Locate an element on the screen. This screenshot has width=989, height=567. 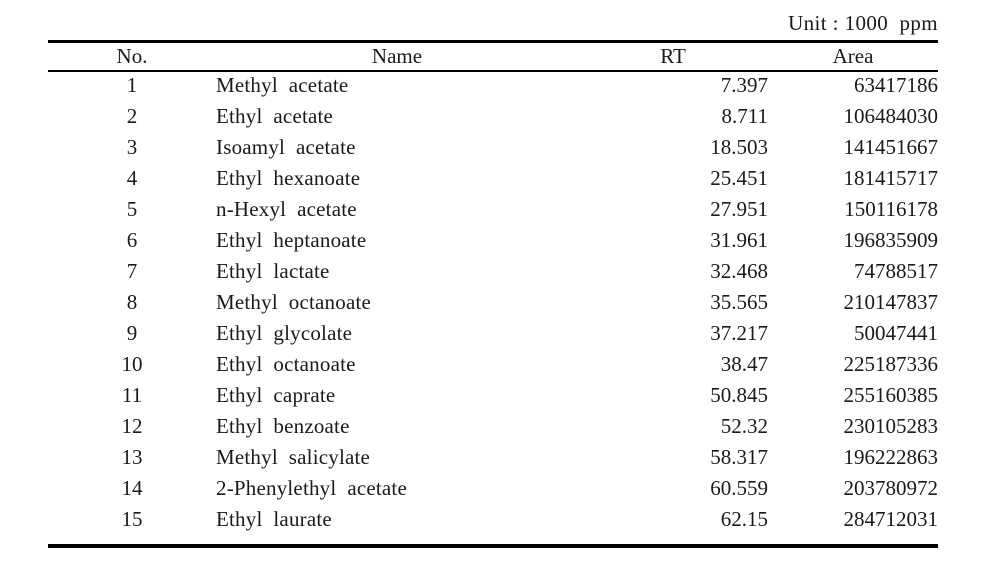
cell-area: 106484030 is located at coordinates (891, 116).